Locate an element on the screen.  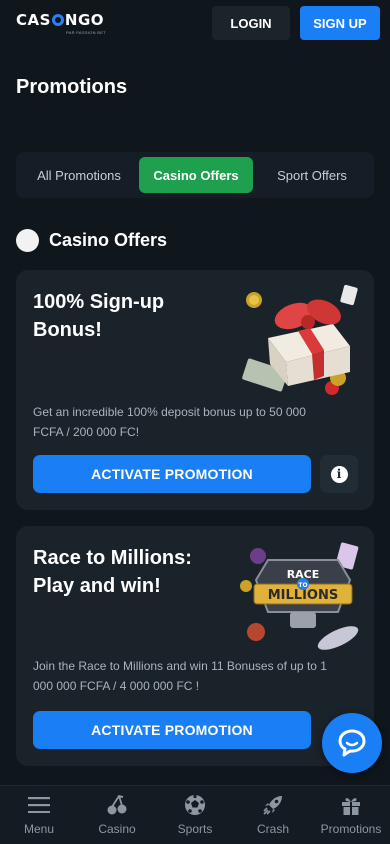
cherry-icon is located at coordinates (117, 805).